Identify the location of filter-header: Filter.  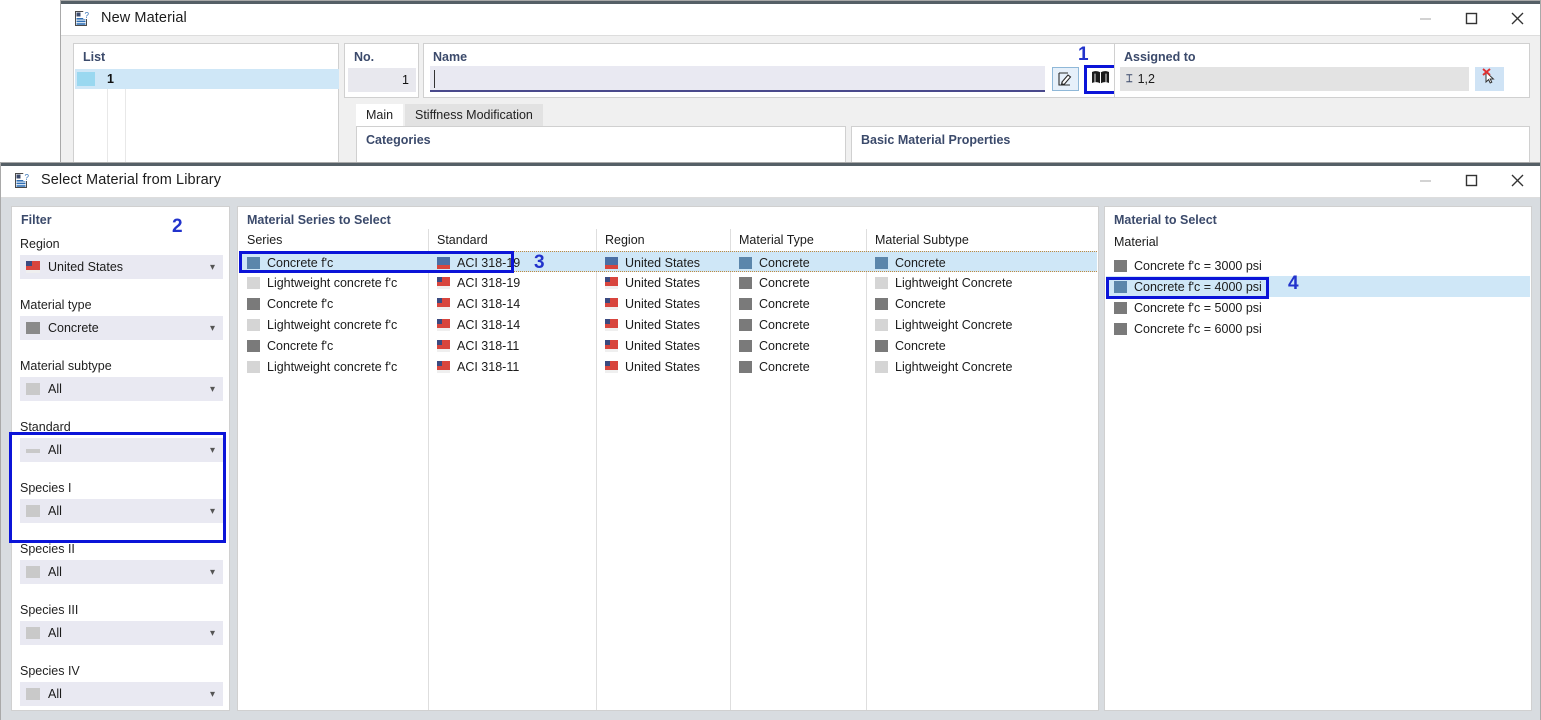
(36, 220).